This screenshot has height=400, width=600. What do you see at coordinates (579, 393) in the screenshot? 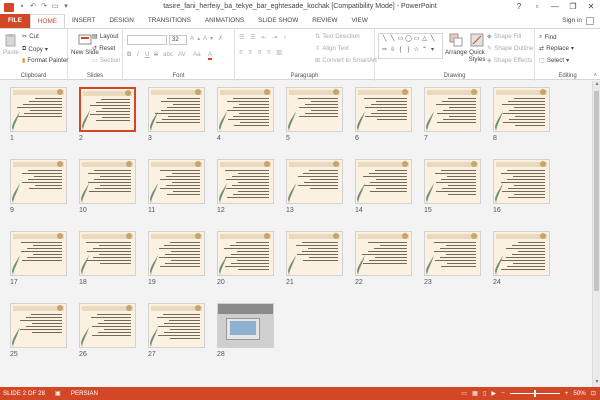
I see `zoom-level: 50%` at bounding box center [579, 393].